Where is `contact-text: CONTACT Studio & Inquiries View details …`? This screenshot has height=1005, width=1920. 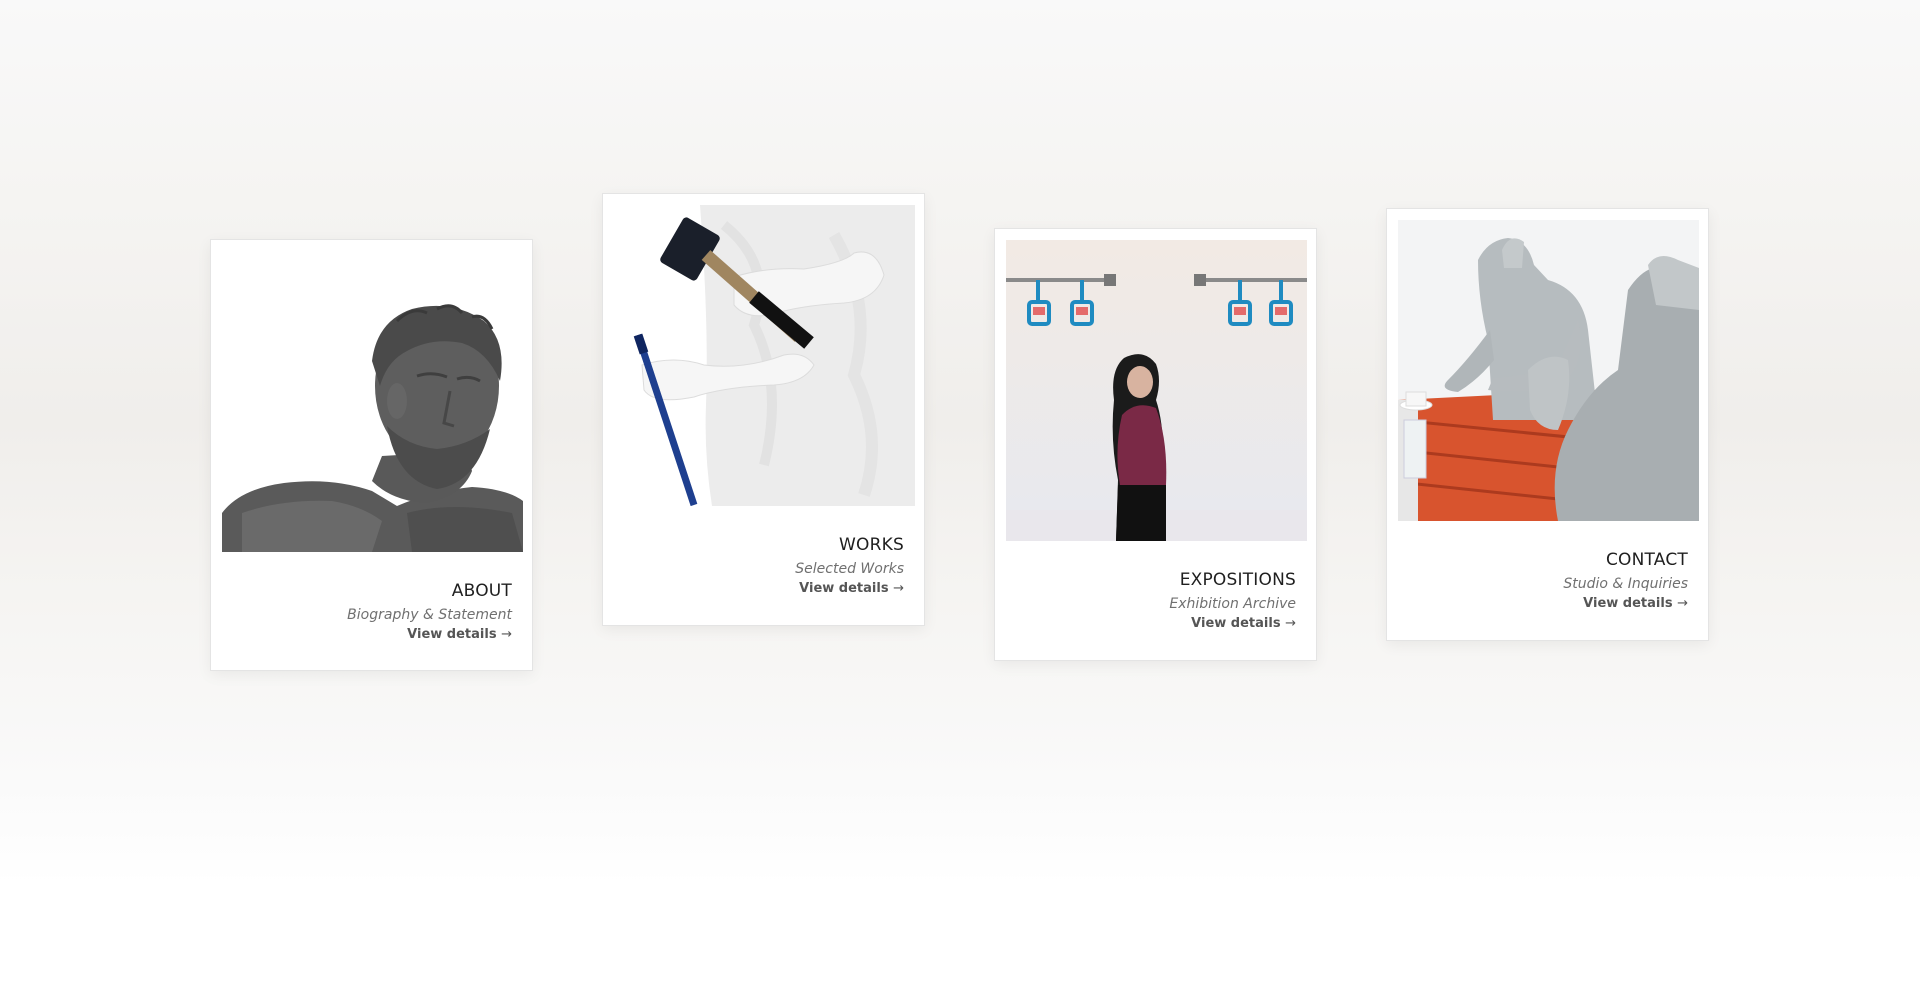 contact-text: CONTACT Studio & Inquiries View details … is located at coordinates (1625, 581).